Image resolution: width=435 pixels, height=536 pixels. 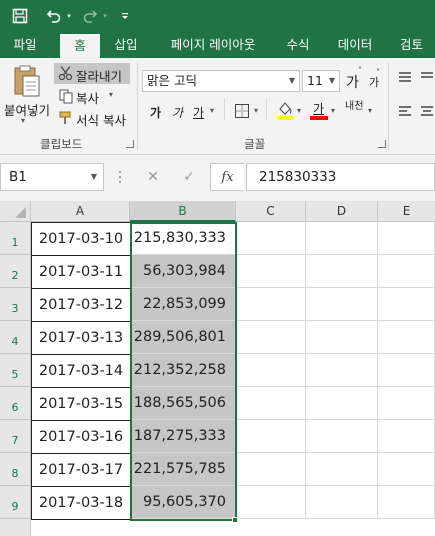 I want to click on formula-bar-grip, so click(x=120, y=177).